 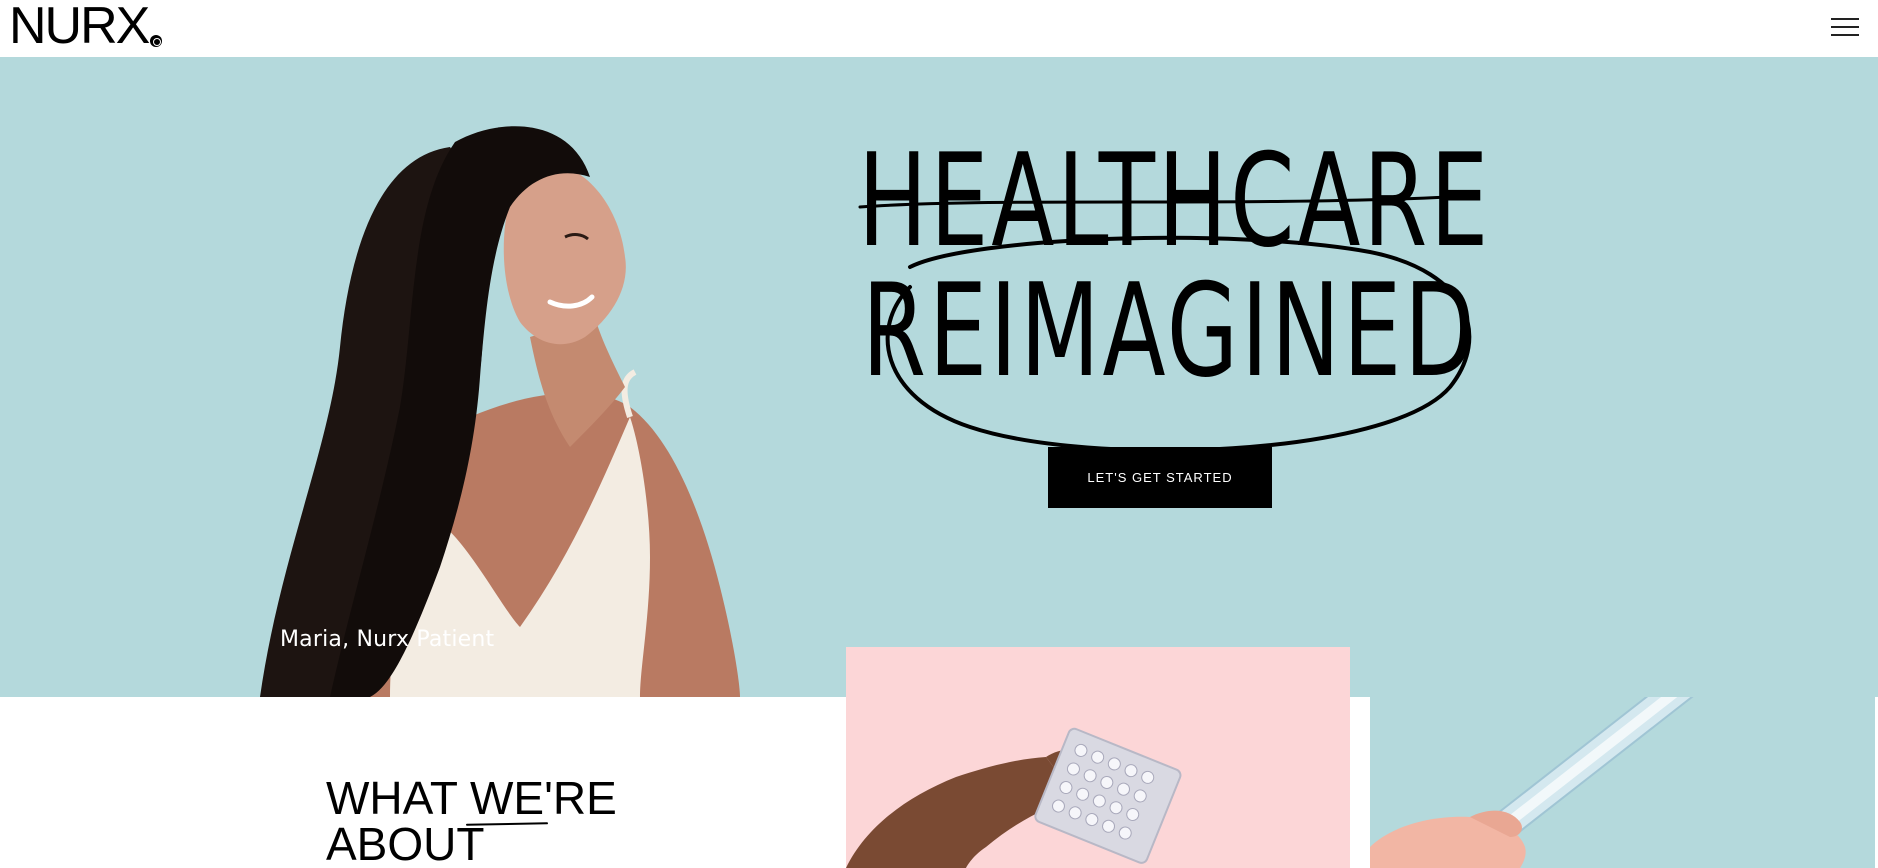 What do you see at coordinates (1560, 782) in the screenshot?
I see `test-tube-image` at bounding box center [1560, 782].